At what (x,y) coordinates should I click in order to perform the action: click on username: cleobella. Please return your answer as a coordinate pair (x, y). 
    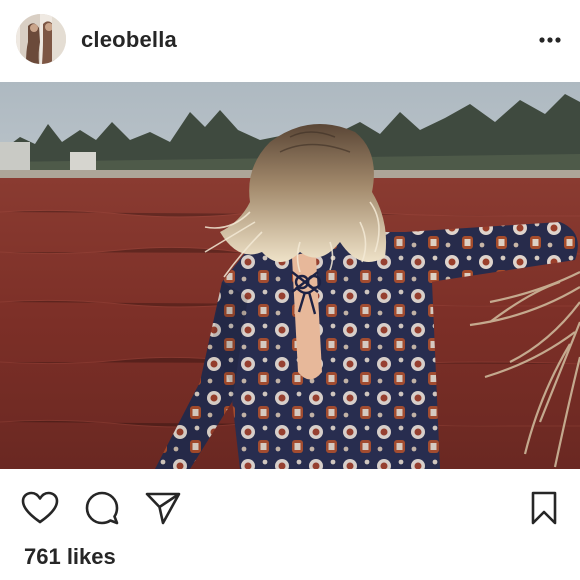
    Looking at the image, I should click on (129, 40).